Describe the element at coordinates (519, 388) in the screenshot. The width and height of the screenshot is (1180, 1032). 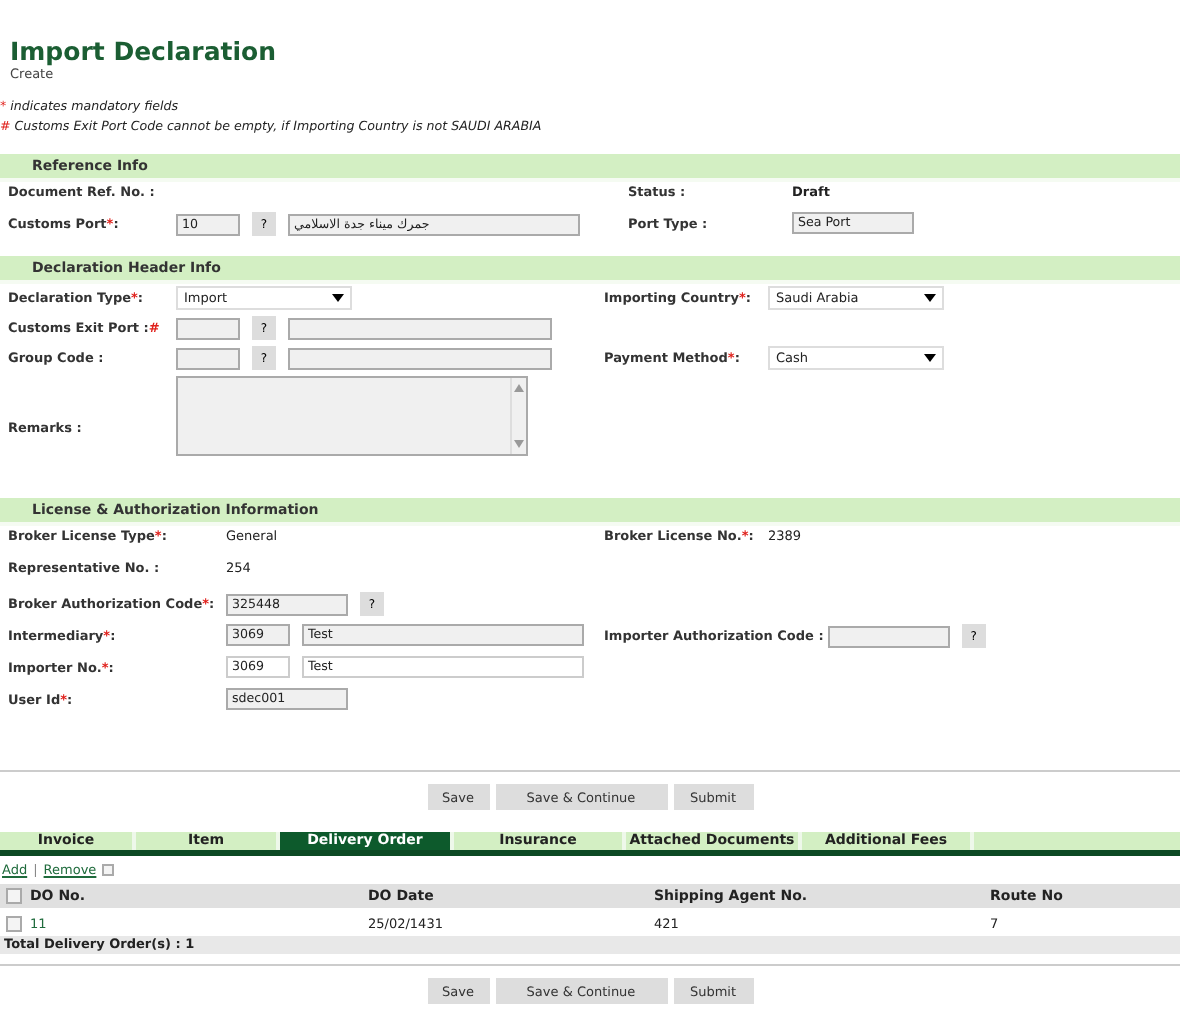
I see `scroll-up-icon` at that location.